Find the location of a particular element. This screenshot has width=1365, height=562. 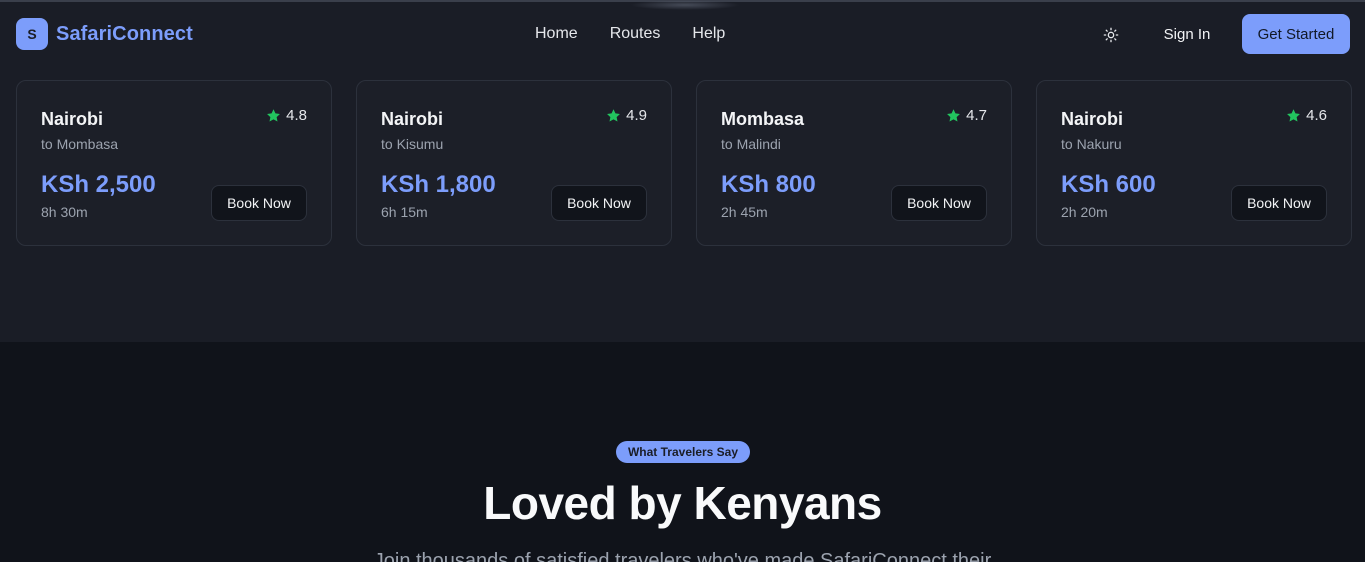

rating-value: 4.7 is located at coordinates (976, 115).